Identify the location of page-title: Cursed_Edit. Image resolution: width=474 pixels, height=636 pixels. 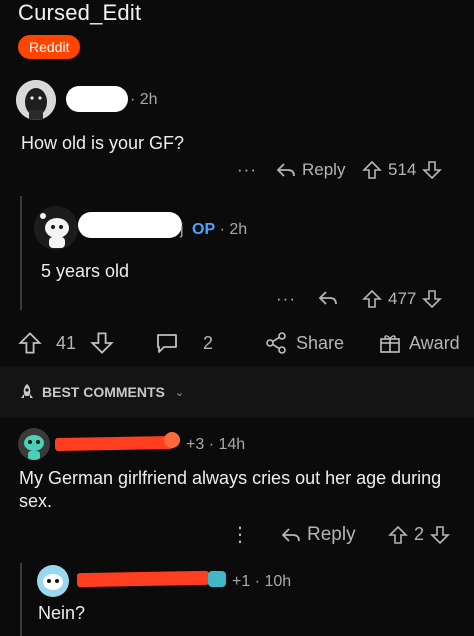
(80, 12).